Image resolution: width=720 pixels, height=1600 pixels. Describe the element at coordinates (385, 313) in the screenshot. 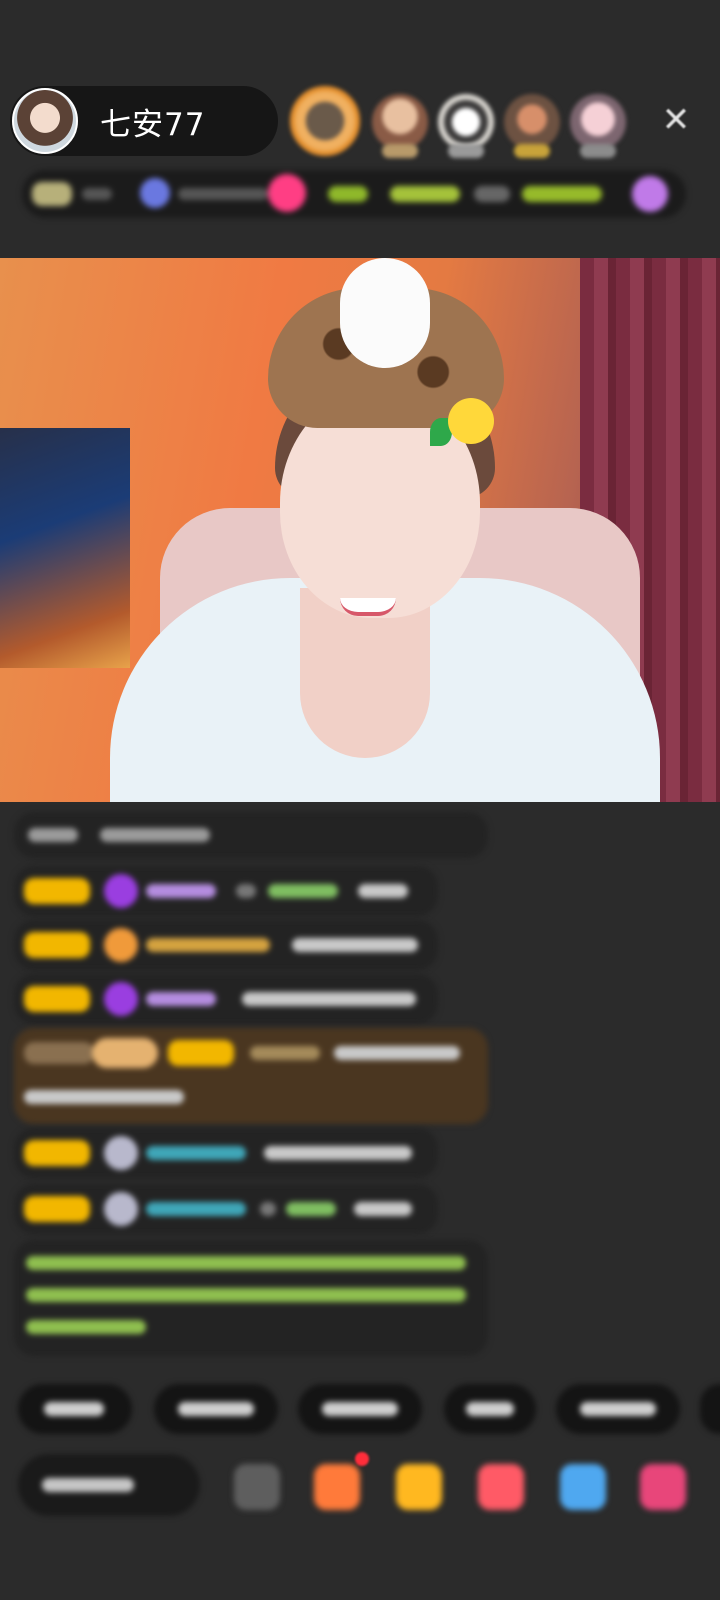

I see `video-kitty-plush` at that location.